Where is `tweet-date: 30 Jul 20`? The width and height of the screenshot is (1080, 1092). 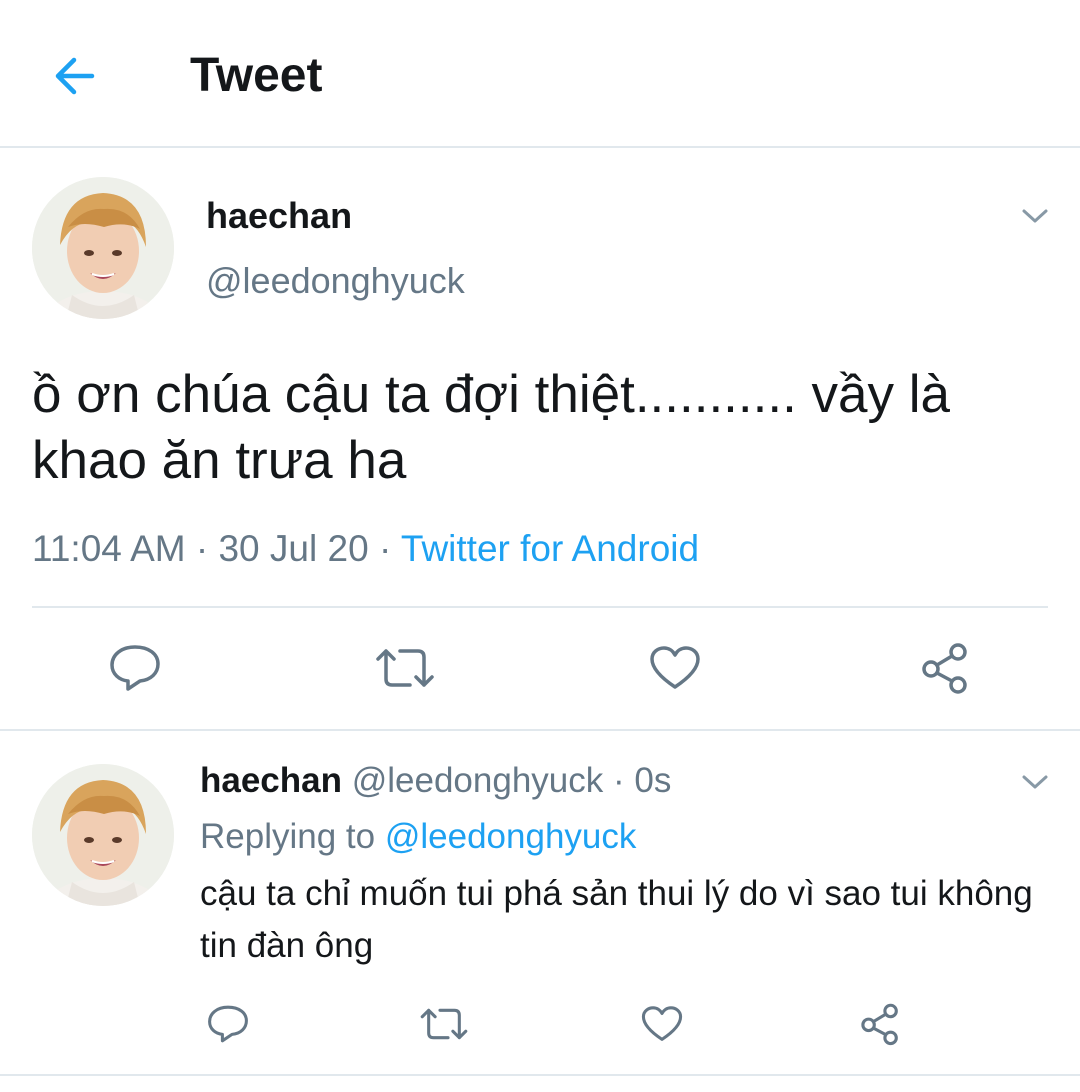
tweet-date: 30 Jul 20 is located at coordinates (293, 548).